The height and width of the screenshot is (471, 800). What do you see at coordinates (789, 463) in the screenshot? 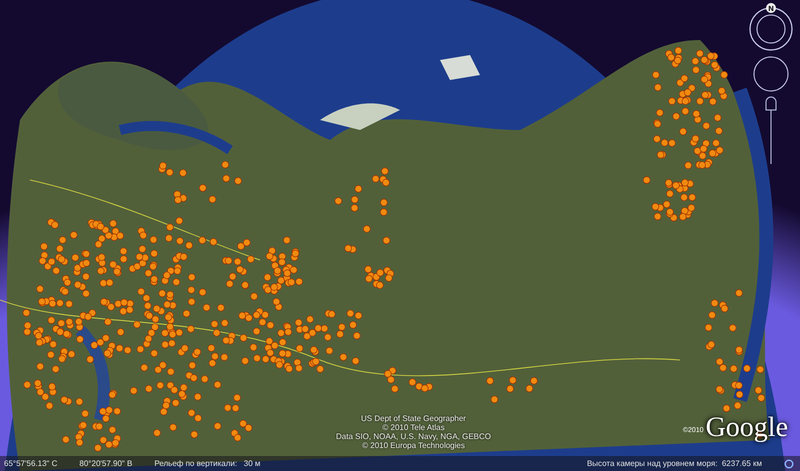
I see `streaming-ring-icon` at bounding box center [789, 463].